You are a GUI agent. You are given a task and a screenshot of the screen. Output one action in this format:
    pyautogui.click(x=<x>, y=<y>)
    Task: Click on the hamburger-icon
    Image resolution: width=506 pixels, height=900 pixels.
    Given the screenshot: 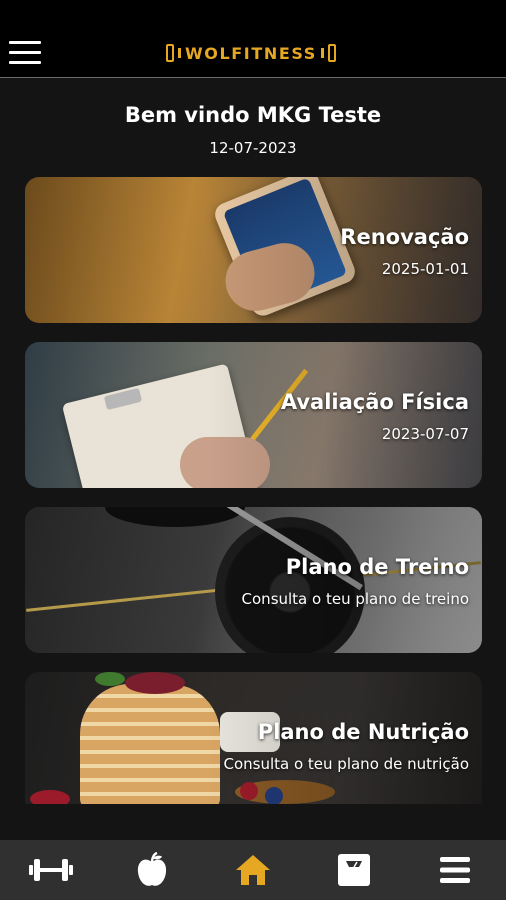 What is the action you would take?
    pyautogui.click(x=25, y=53)
    